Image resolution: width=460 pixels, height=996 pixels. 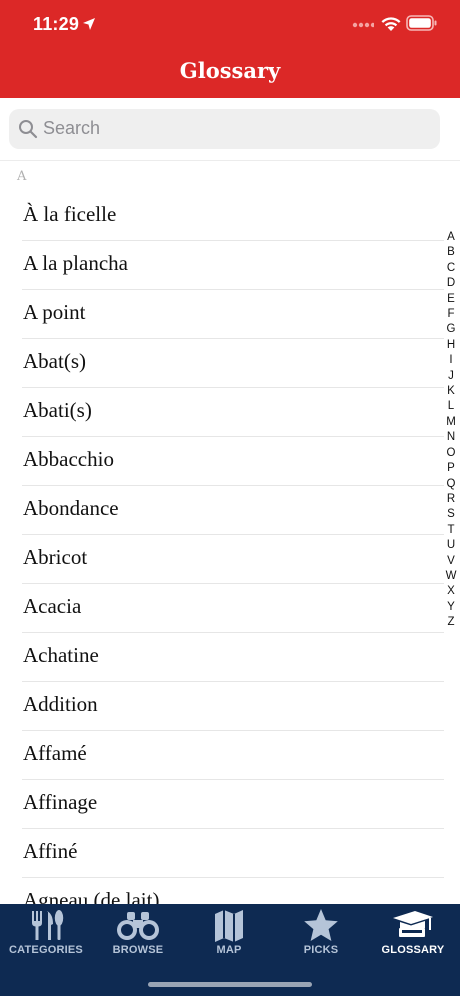 What do you see at coordinates (451, 268) in the screenshot?
I see `index-letter: C` at bounding box center [451, 268].